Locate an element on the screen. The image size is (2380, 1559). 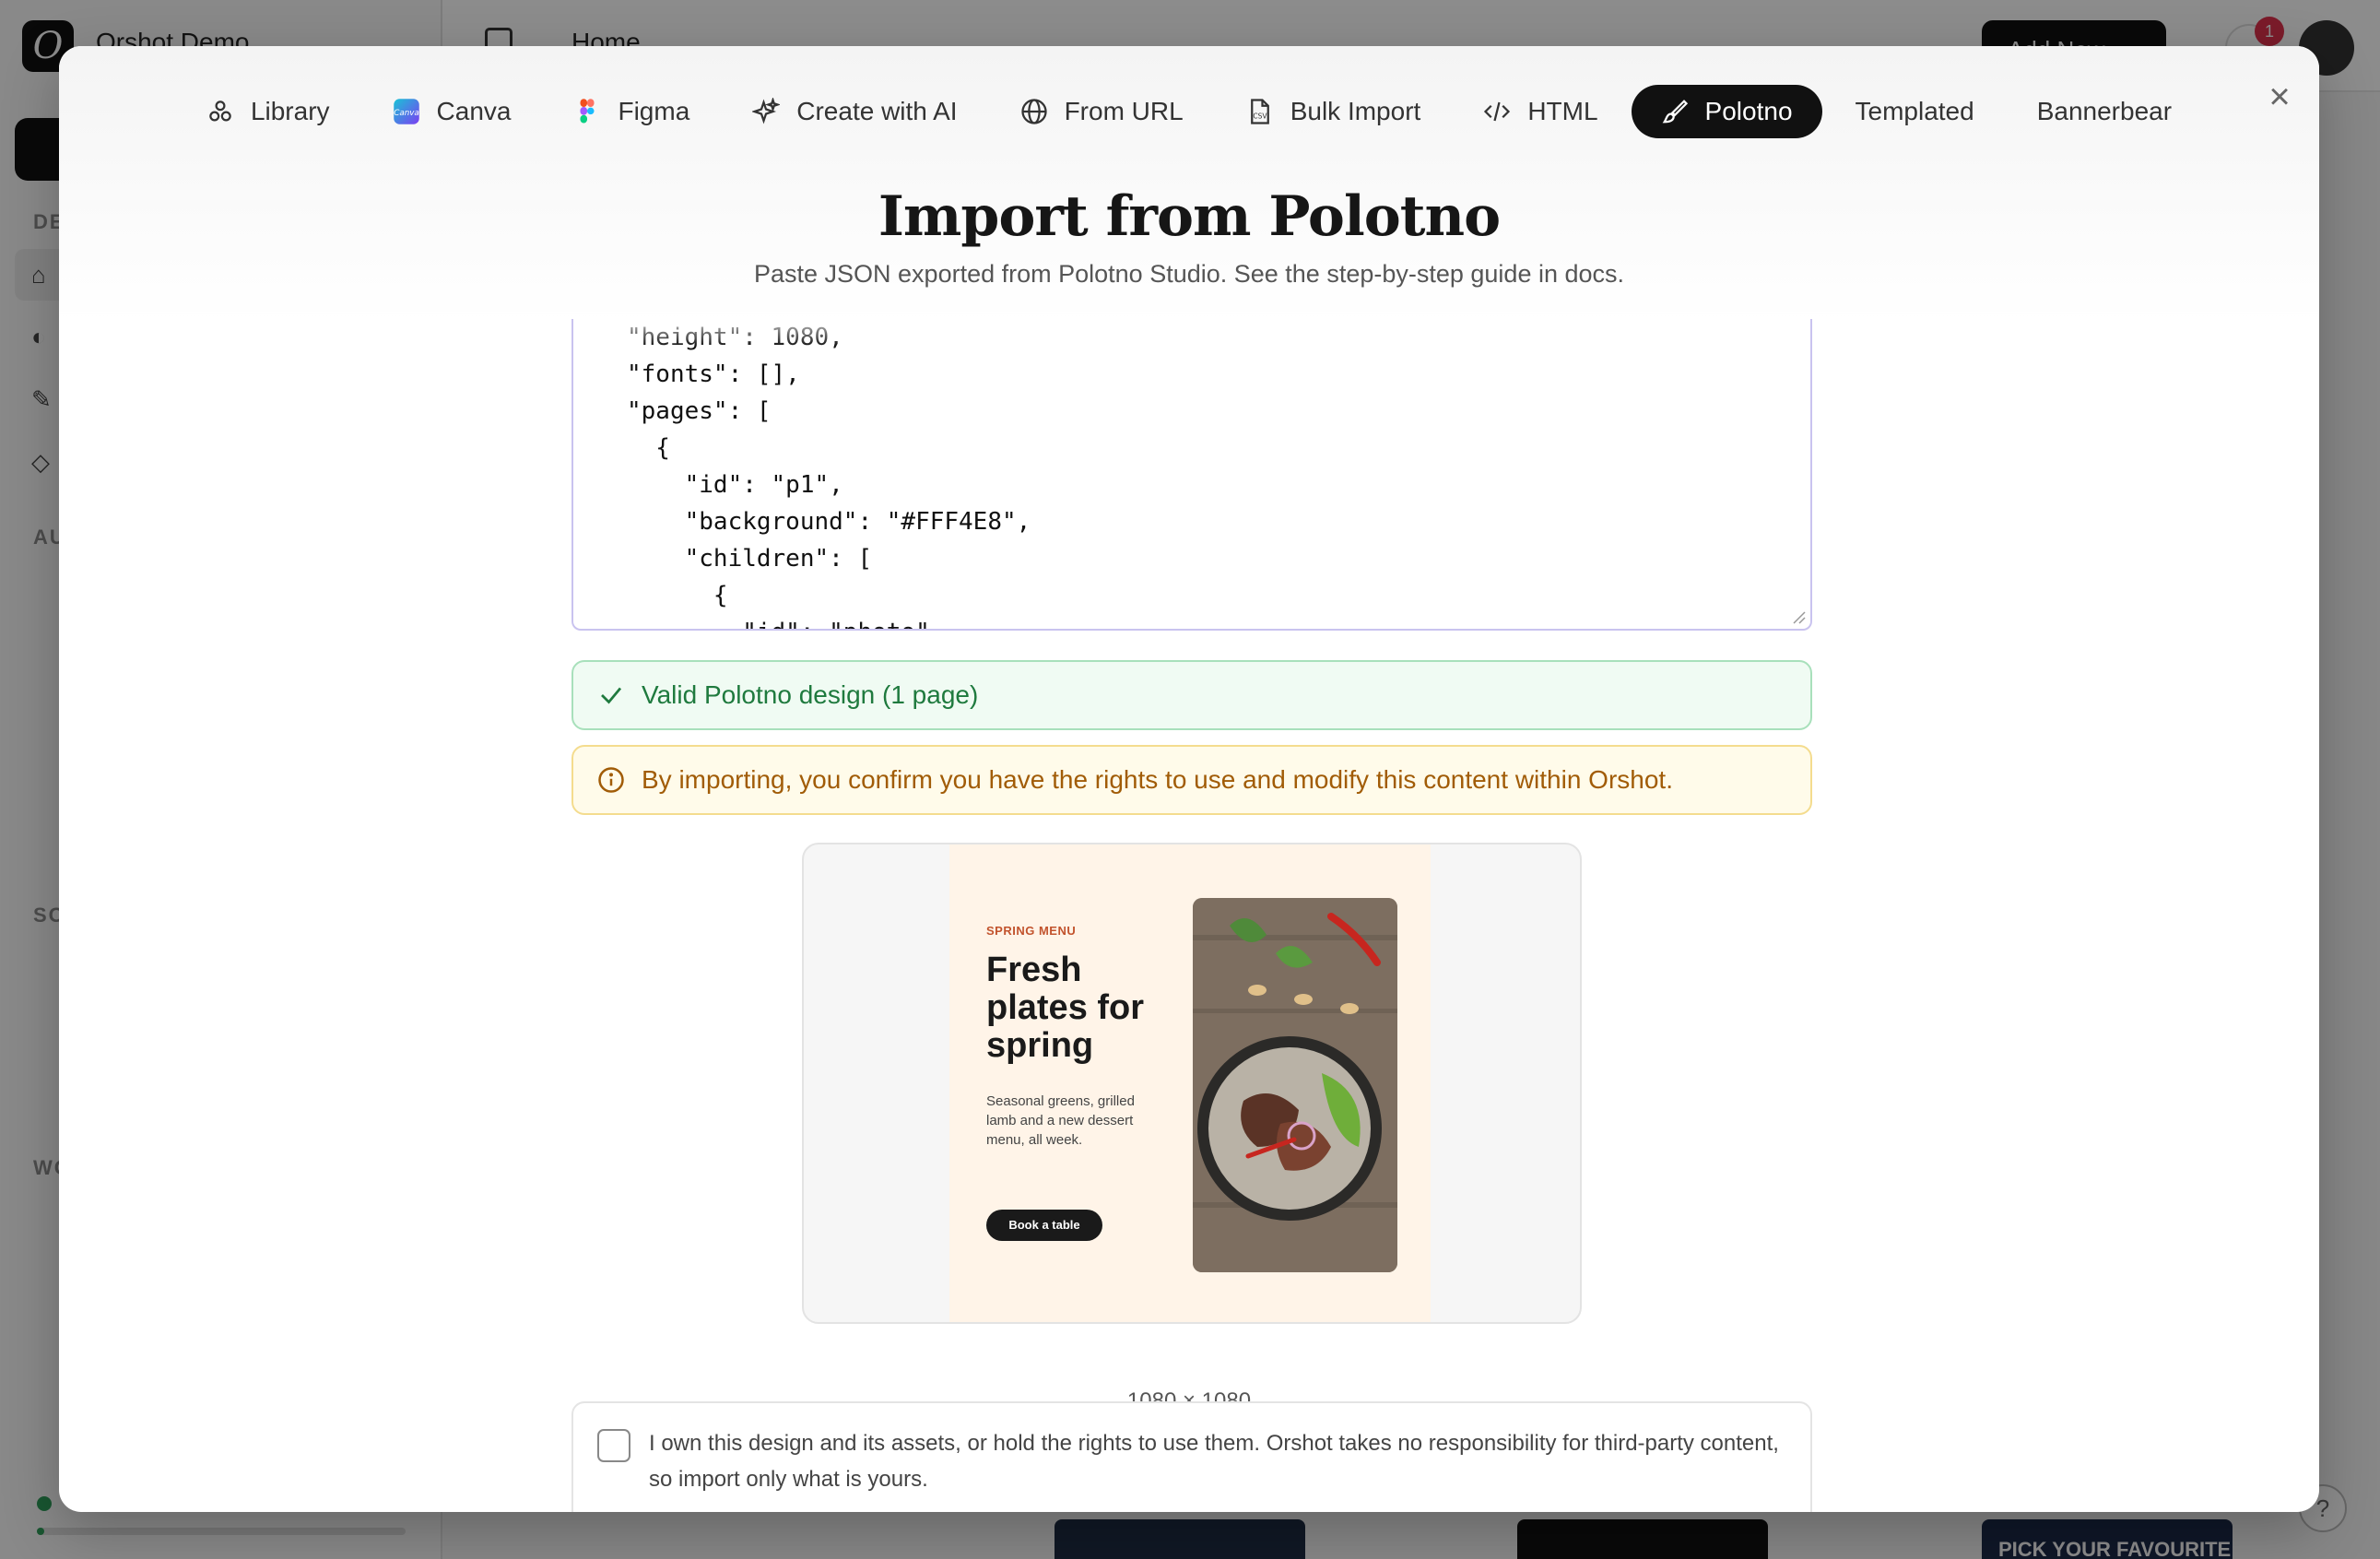
svg-text: Canva is located at coordinates (406, 113).